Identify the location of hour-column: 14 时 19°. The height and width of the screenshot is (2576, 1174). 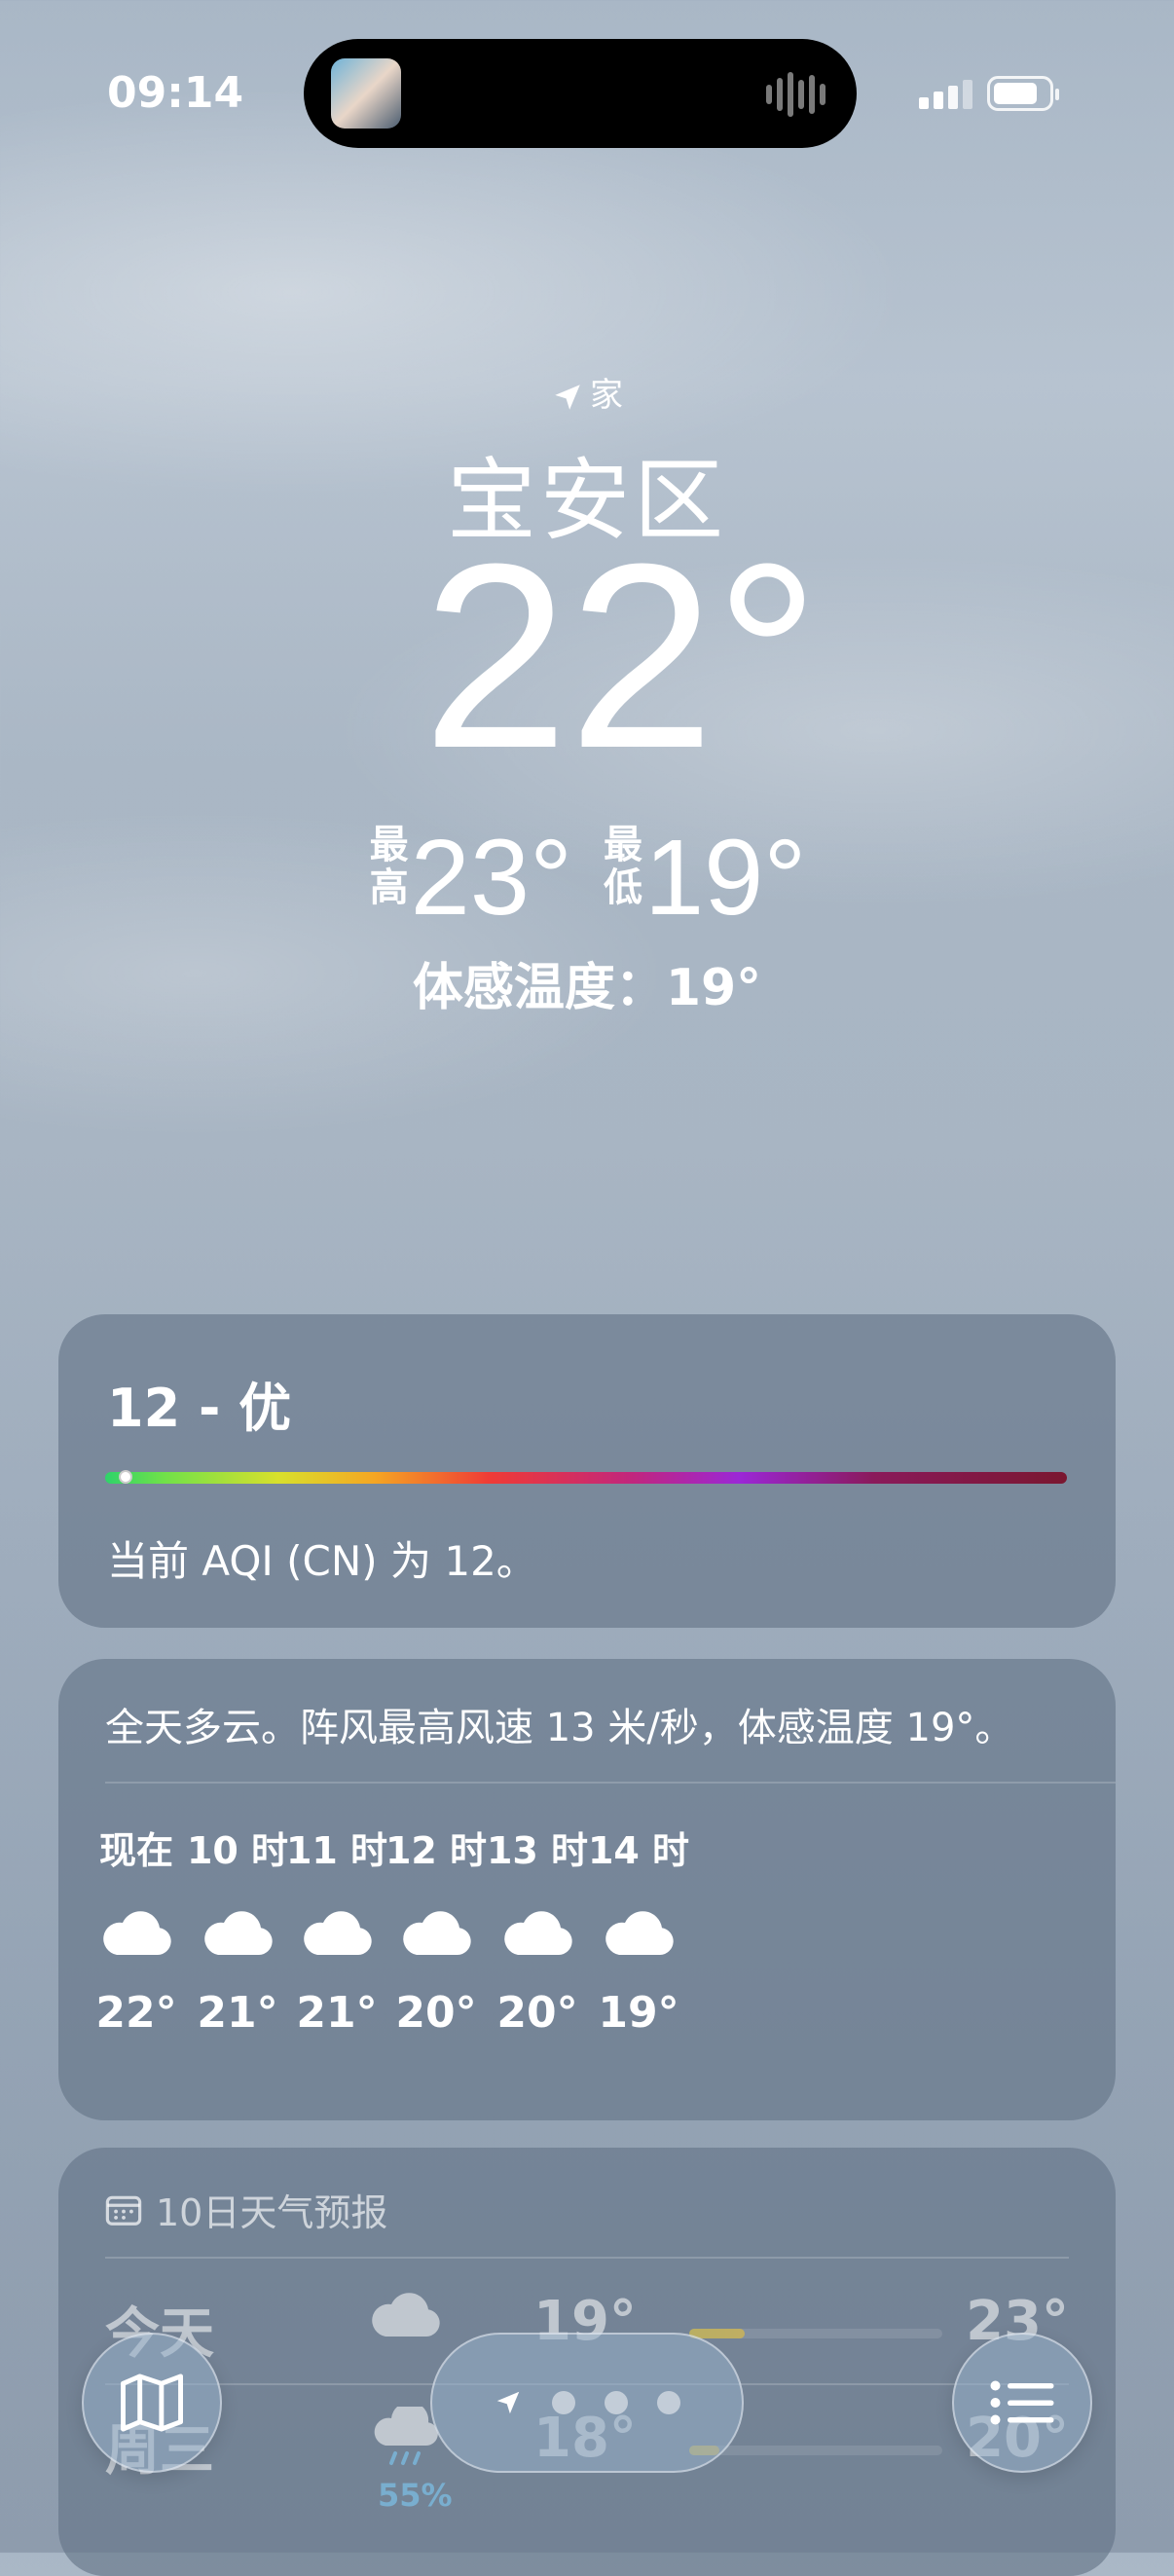
(638, 1929).